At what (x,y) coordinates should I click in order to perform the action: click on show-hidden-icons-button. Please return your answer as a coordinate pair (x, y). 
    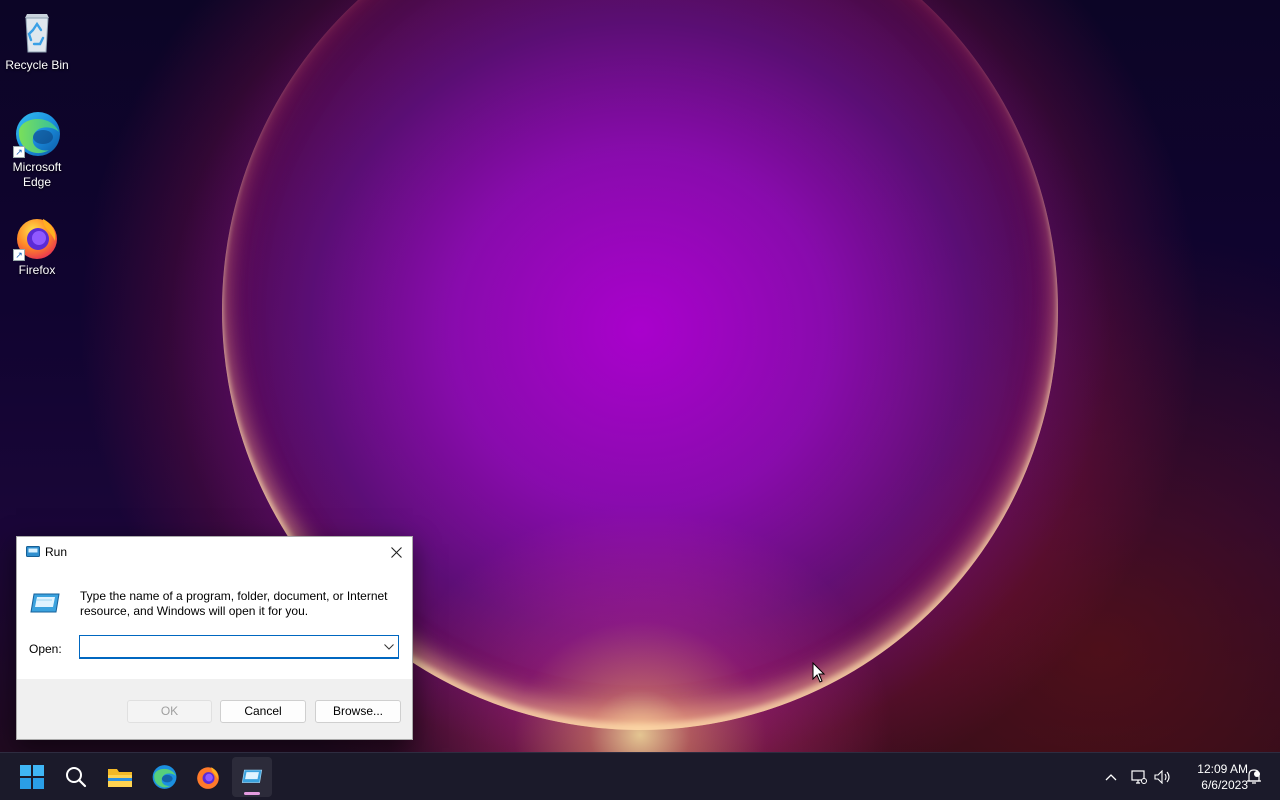
    Looking at the image, I should click on (1111, 777).